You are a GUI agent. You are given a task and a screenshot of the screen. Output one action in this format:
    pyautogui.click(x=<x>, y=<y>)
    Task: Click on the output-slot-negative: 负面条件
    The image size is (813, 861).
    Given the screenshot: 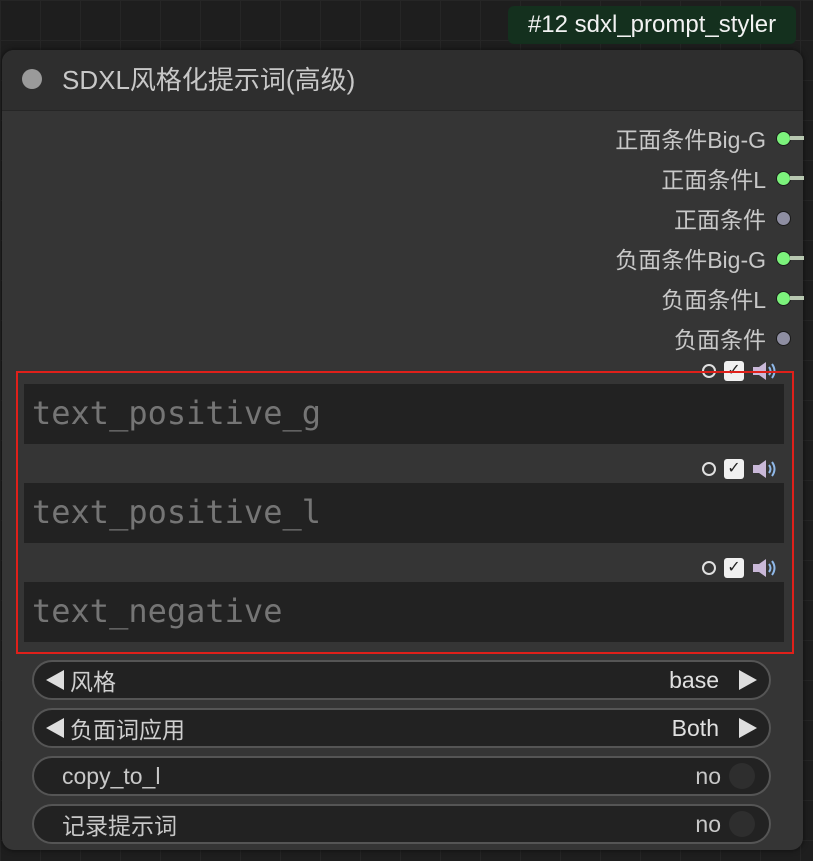 What is the action you would take?
    pyautogui.click(x=732, y=338)
    